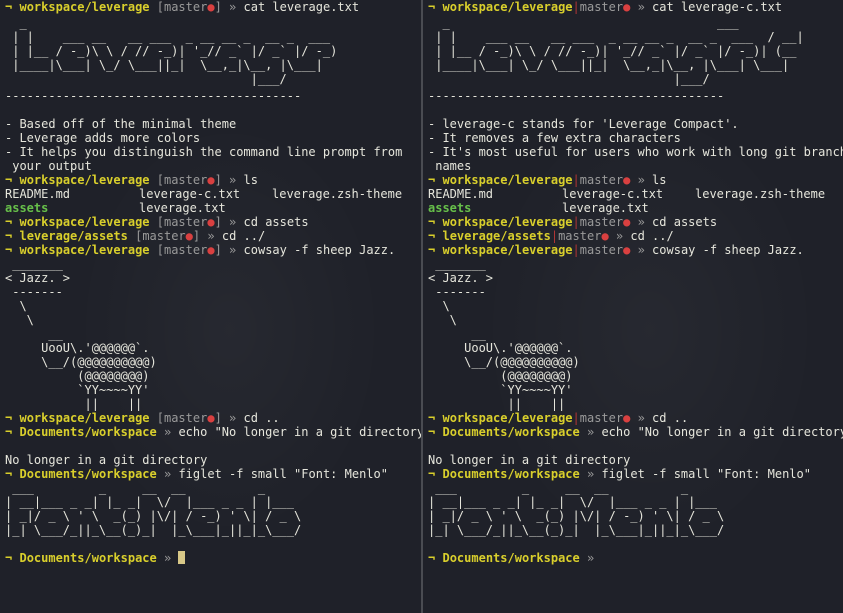 The image size is (843, 613). Describe the element at coordinates (182, 557) in the screenshot. I see `text-cursor` at that location.